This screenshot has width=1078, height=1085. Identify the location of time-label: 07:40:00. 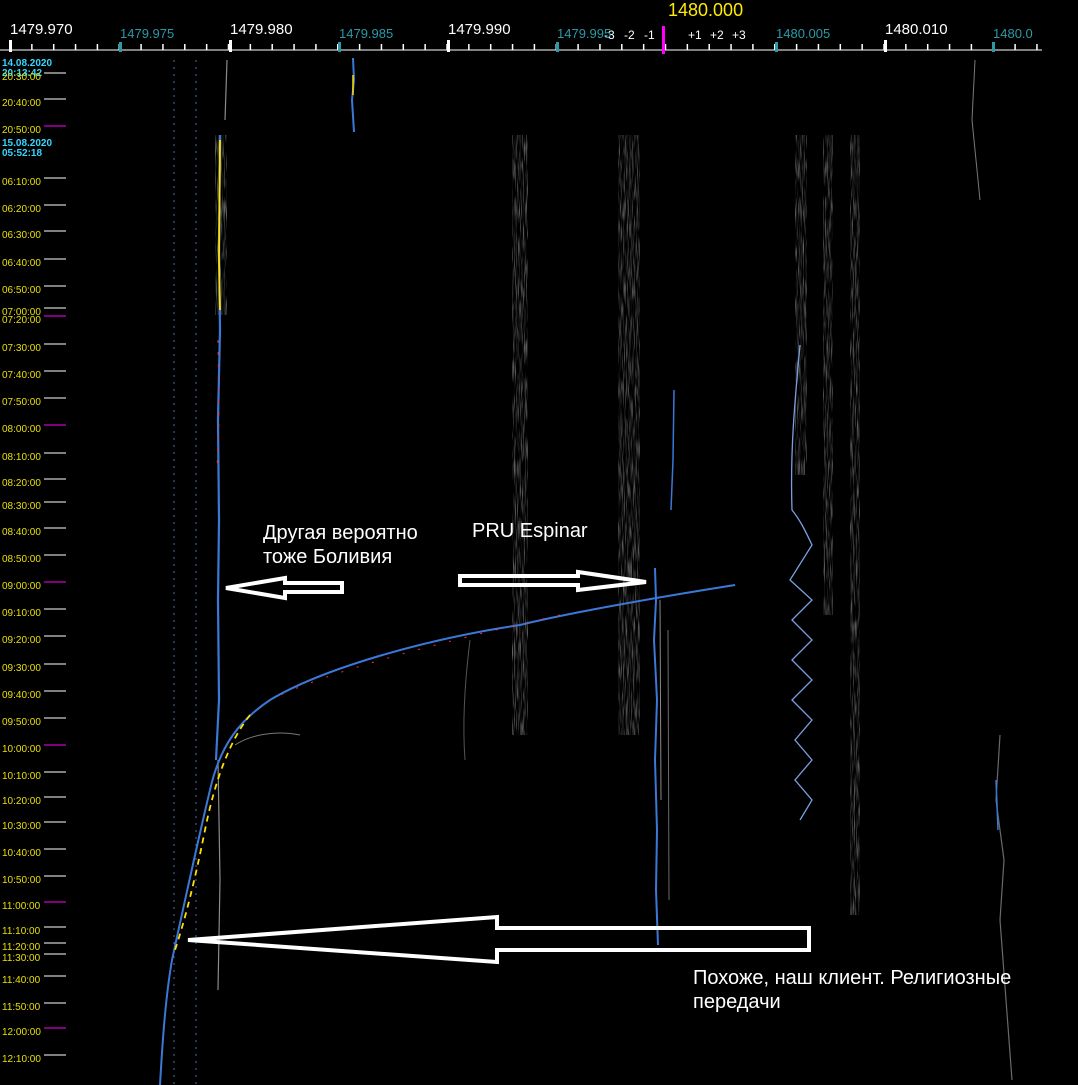
(21, 375).